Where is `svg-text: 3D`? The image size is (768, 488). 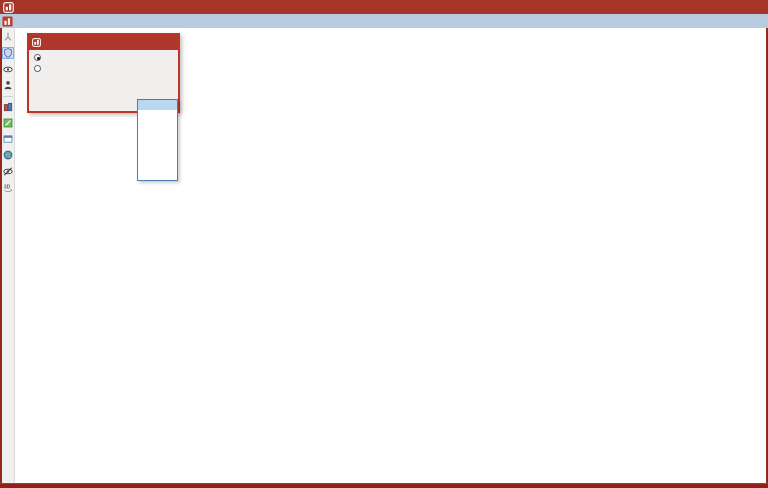
svg-text: 3D is located at coordinates (7, 187).